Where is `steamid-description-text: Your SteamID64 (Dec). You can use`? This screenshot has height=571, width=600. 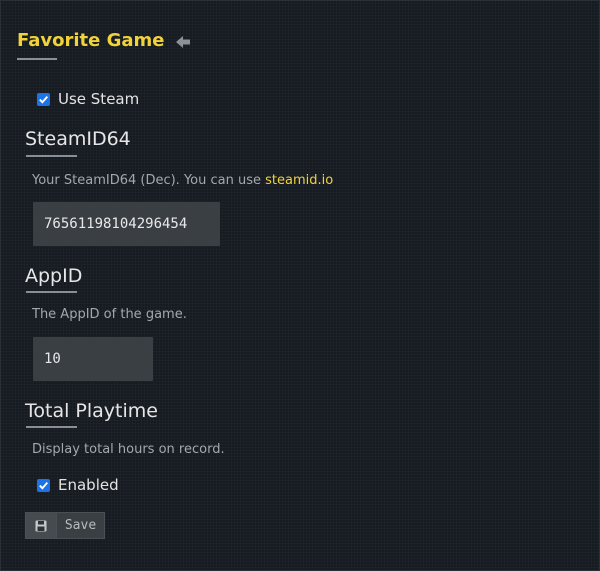
steamid-description-text: Your SteamID64 (Dec). You can use is located at coordinates (149, 180).